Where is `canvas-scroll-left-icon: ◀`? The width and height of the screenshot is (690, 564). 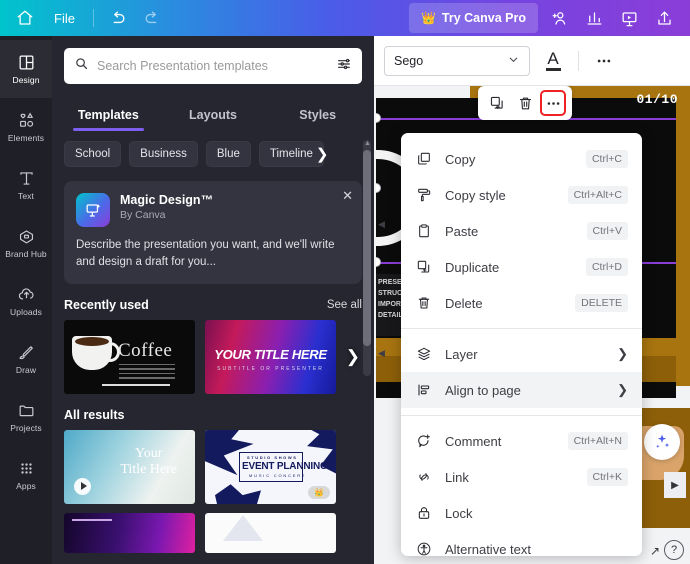 canvas-scroll-left-icon: ◀ is located at coordinates (381, 353).